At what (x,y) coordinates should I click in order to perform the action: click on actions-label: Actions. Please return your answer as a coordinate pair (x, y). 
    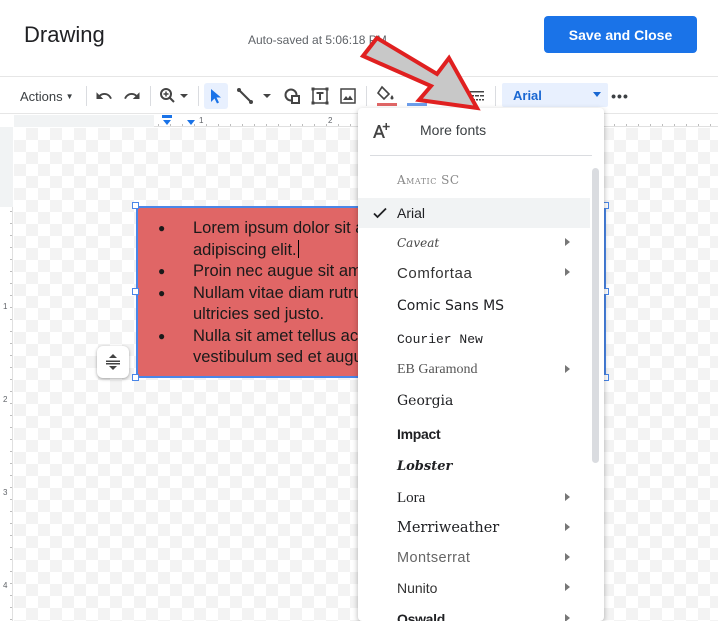
    Looking at the image, I should click on (41, 96).